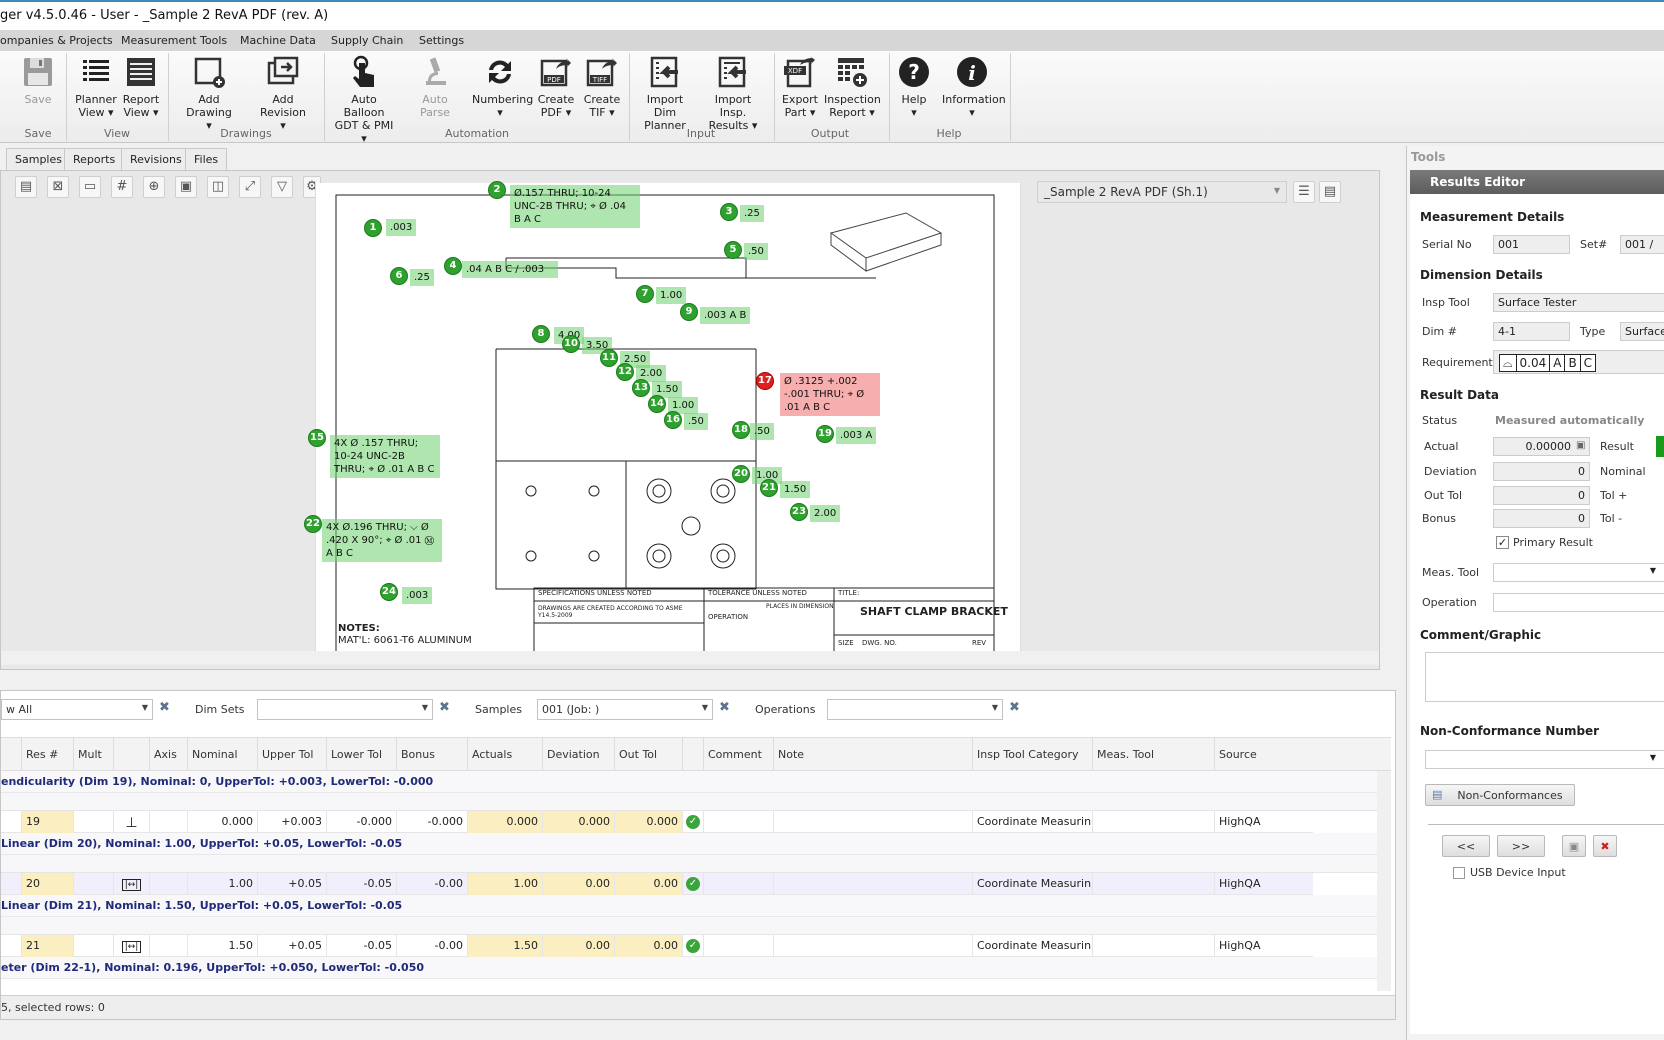 The height and width of the screenshot is (1040, 1664). Describe the element at coordinates (1578, 602) in the screenshot. I see `operation-field` at that location.